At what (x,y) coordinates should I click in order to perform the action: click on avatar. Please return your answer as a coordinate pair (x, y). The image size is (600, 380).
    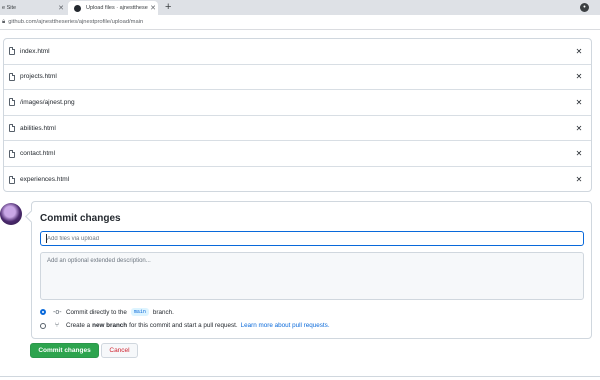
    Looking at the image, I should click on (11, 214).